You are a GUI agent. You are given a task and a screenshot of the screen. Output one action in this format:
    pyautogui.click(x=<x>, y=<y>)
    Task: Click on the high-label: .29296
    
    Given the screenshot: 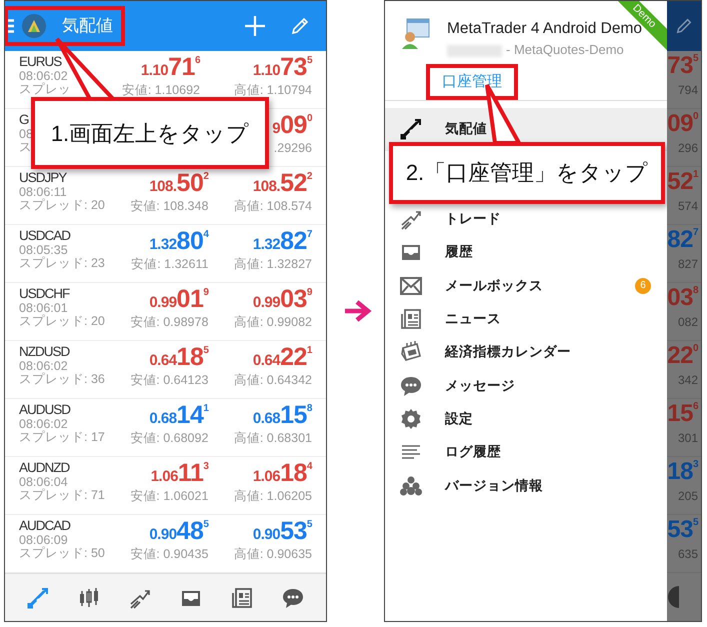 What is the action you would take?
    pyautogui.click(x=292, y=148)
    